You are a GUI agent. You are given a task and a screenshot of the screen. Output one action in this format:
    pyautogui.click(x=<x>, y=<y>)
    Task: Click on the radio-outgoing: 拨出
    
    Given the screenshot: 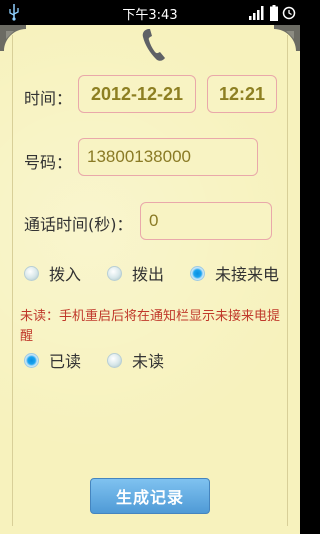 What is the action you would take?
    pyautogui.click(x=135, y=273)
    